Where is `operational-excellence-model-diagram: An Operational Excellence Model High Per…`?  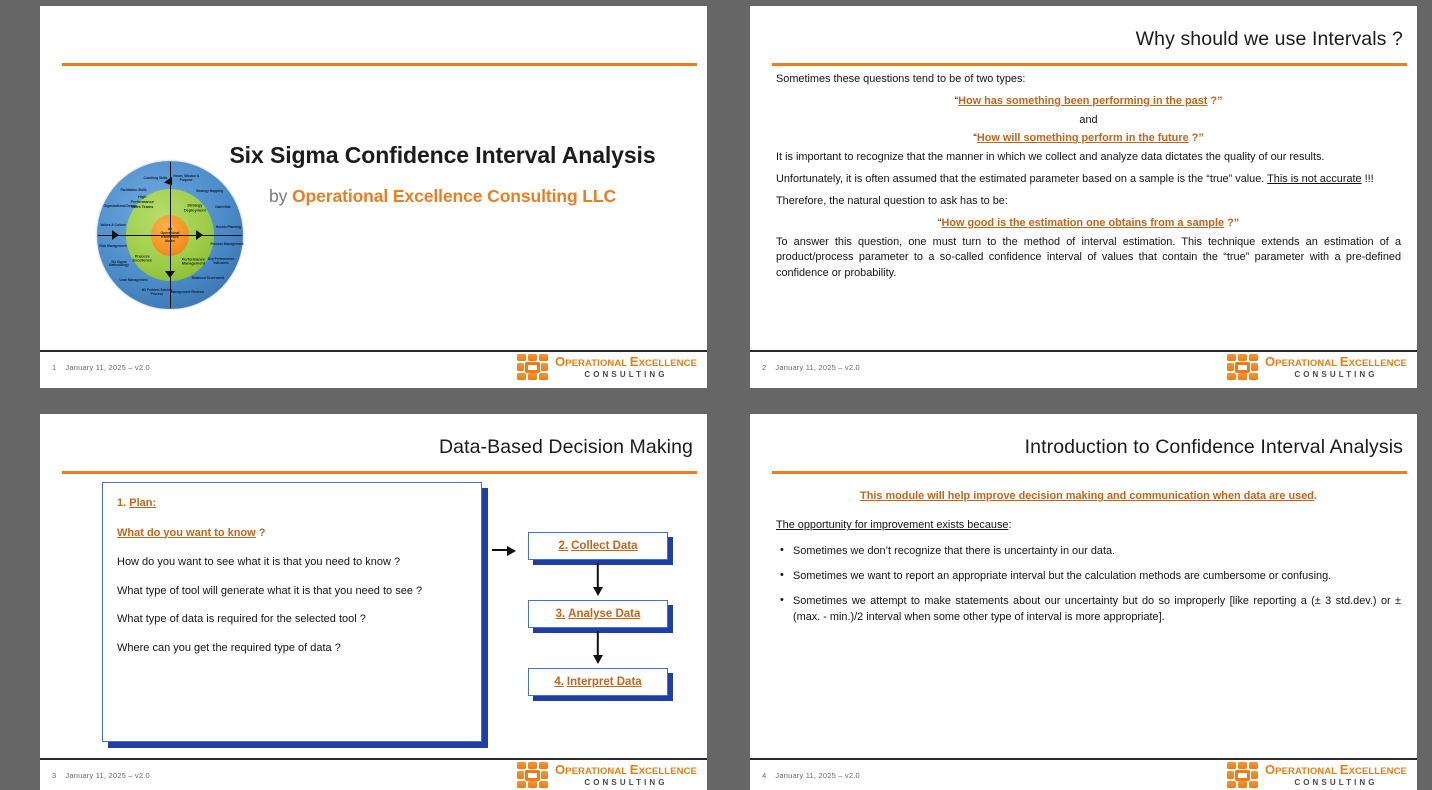 operational-excellence-model-diagram: An Operational Excellence Model High Per… is located at coordinates (170, 235).